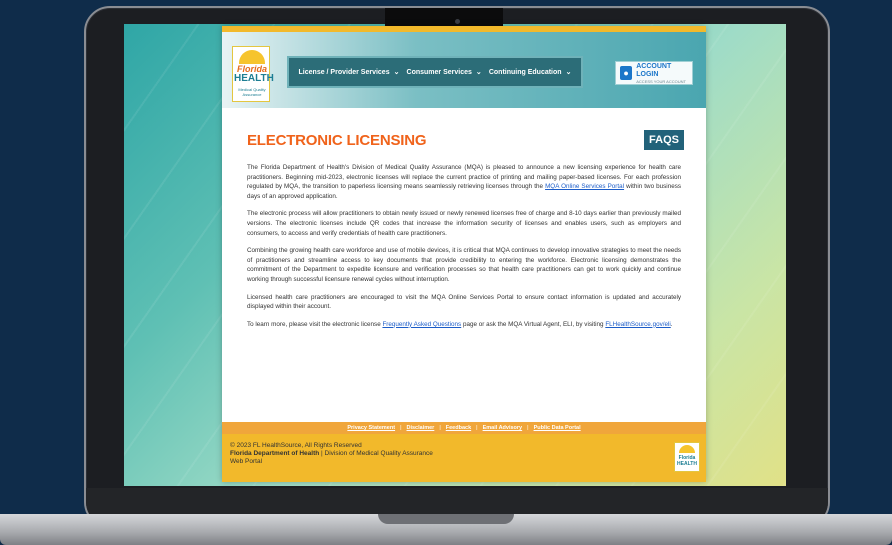 The image size is (892, 545). I want to click on florida-health-logo: Florida HEALTH Medical Quality Assurance, so click(253, 74).